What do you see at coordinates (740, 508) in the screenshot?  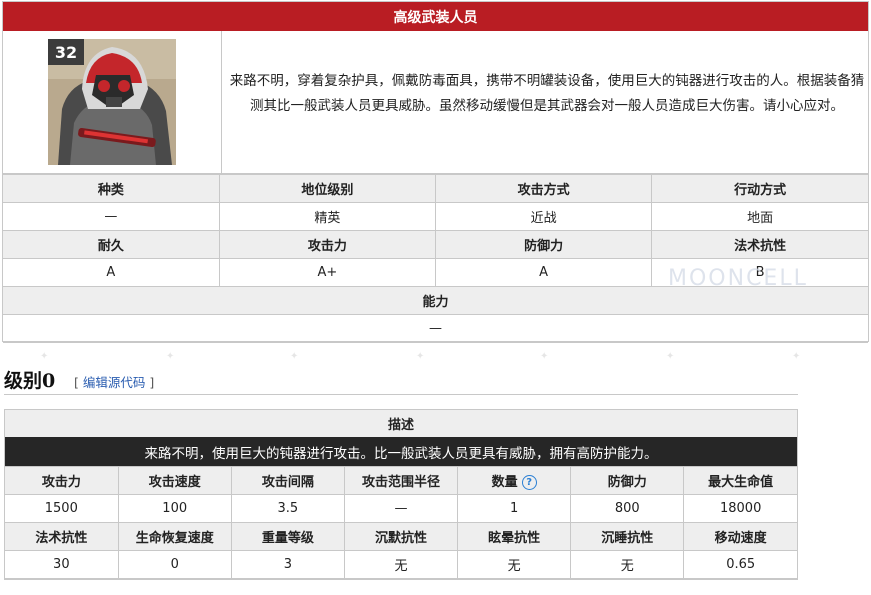 I see `stat-value-max-hp: 18000` at bounding box center [740, 508].